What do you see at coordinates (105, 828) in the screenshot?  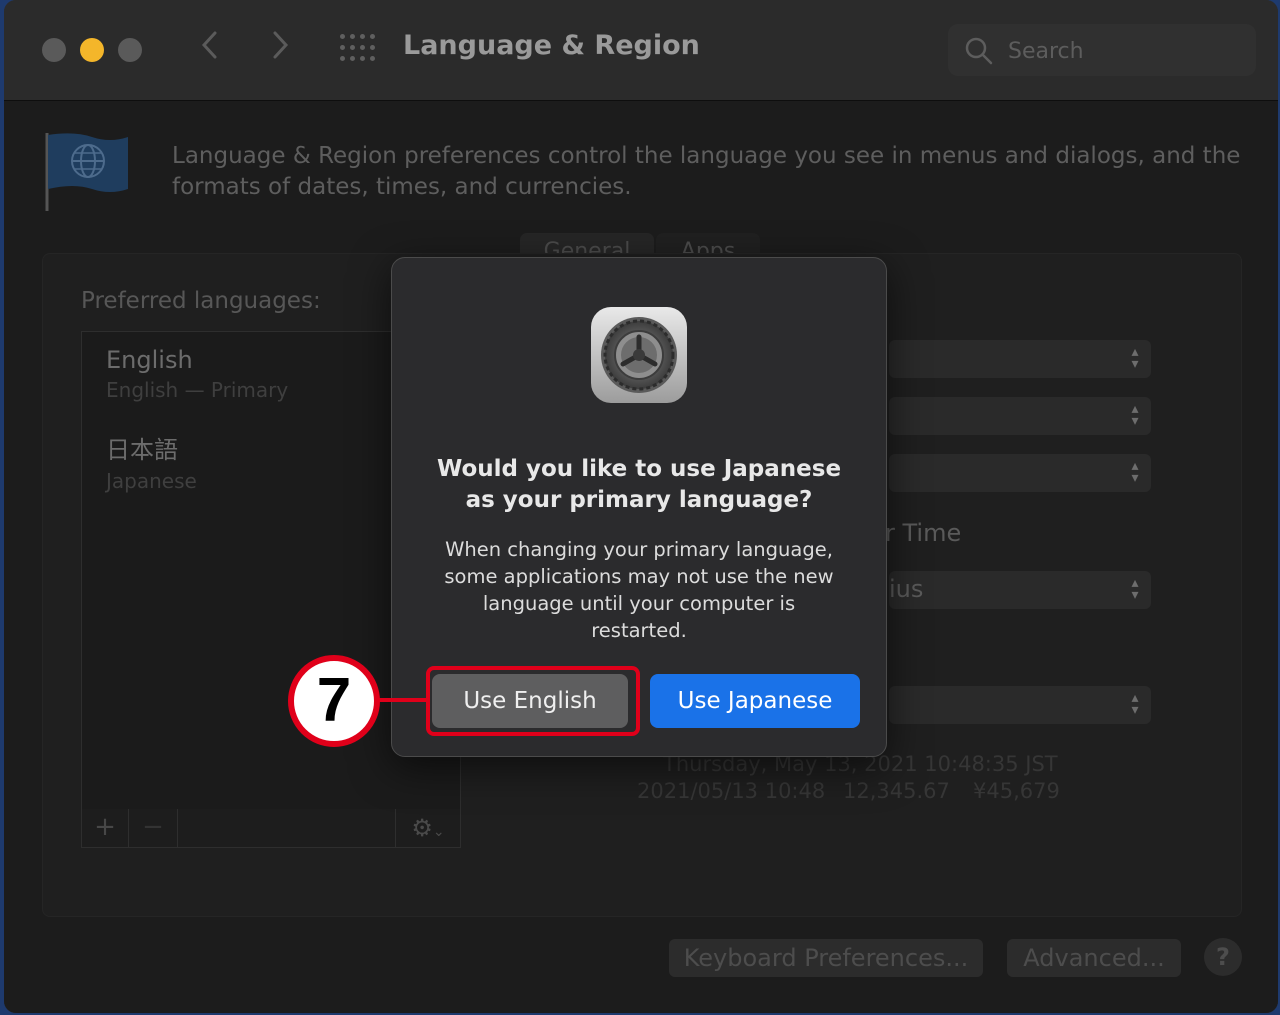 I see `add-language-button: +` at bounding box center [105, 828].